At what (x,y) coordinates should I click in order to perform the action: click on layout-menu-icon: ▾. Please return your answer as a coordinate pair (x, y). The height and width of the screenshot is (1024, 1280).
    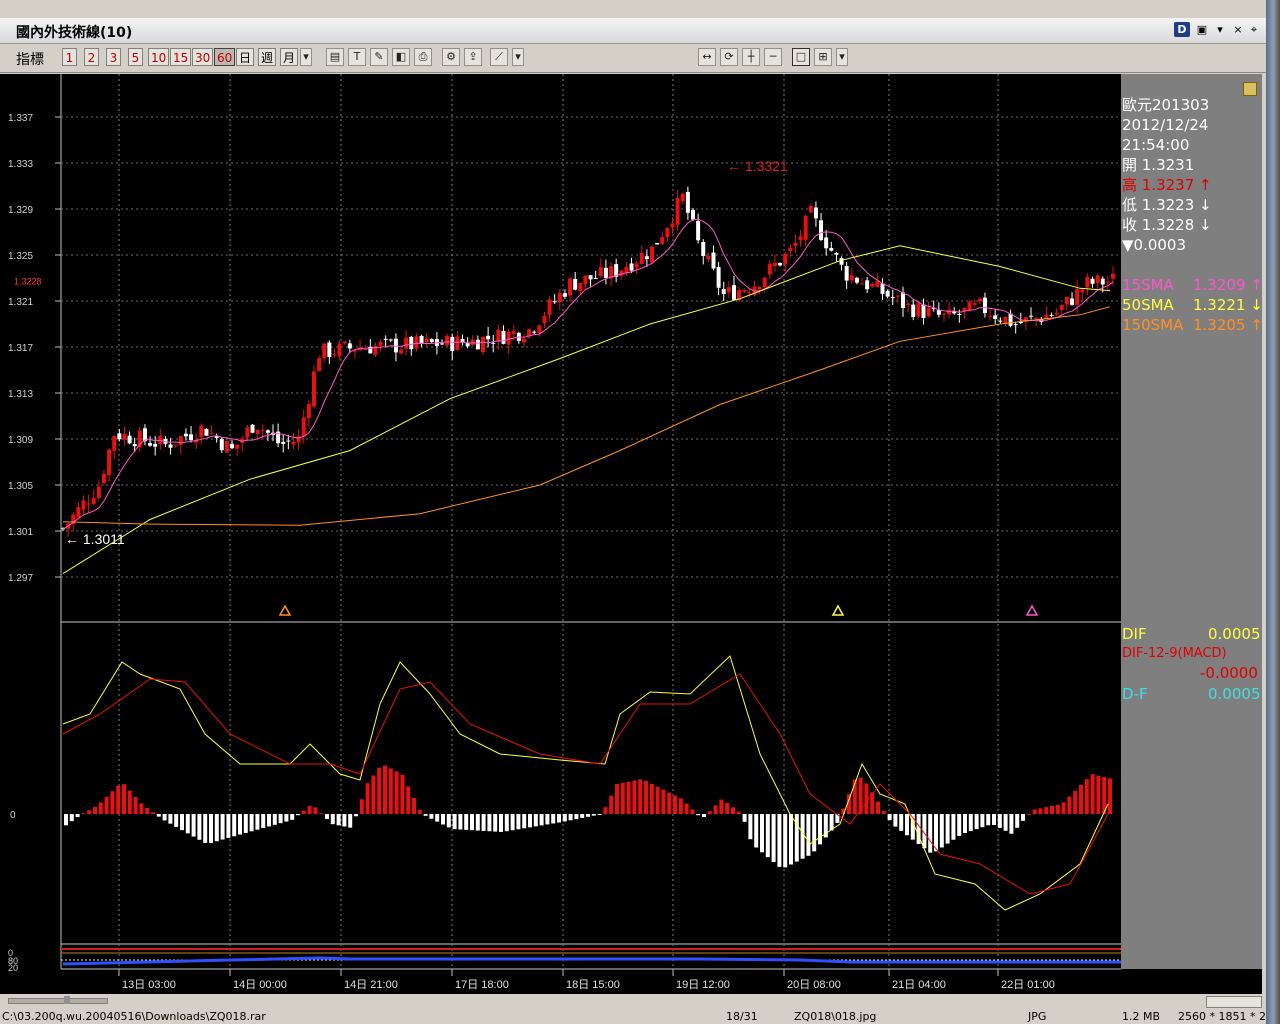
    Looking at the image, I should click on (842, 57).